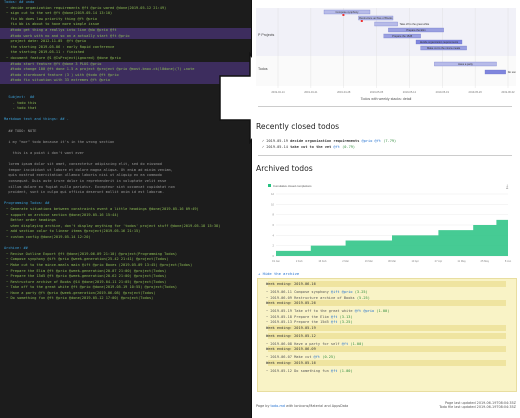 Image resolution: width=520 pixels, height=418 pixels. What do you see at coordinates (345, 261) in the screenshot?
I see `chart-x-tick: 2 Mar` at bounding box center [345, 261].